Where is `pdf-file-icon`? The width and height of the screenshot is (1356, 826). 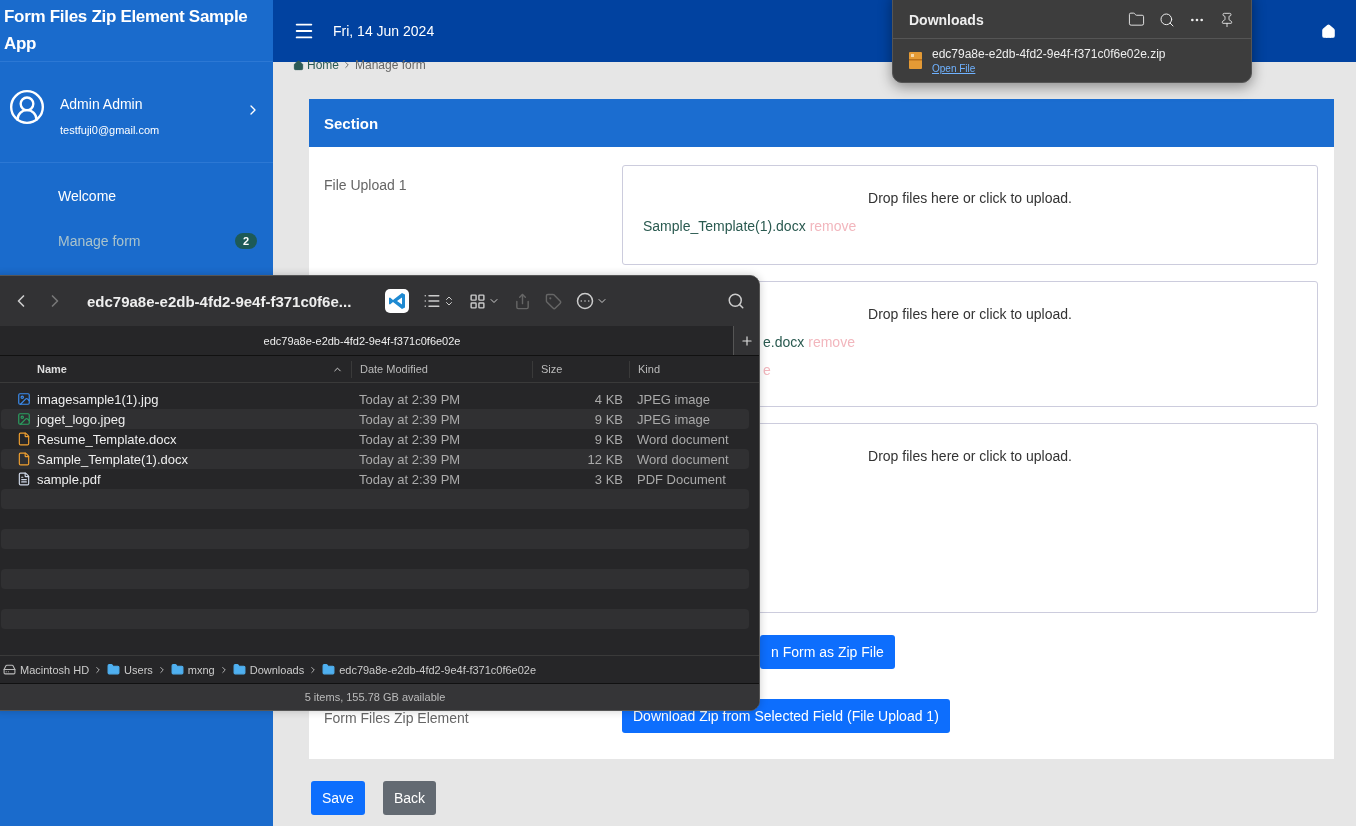 pdf-file-icon is located at coordinates (24, 479).